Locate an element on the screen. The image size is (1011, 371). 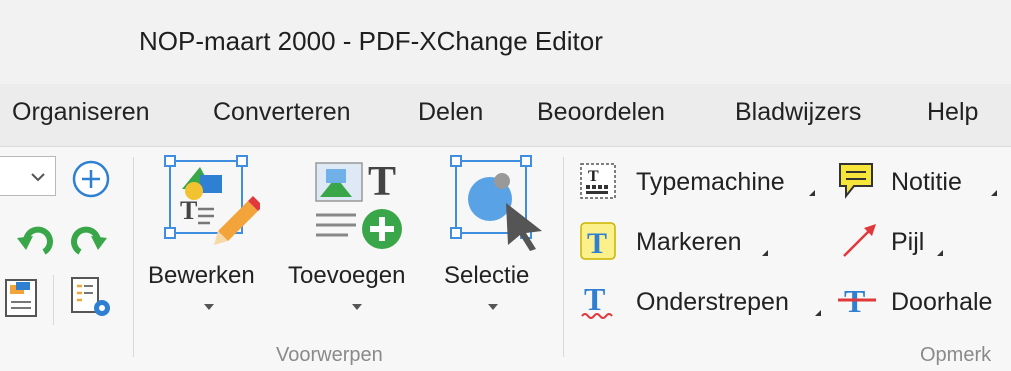
note-icon is located at coordinates (856, 180).